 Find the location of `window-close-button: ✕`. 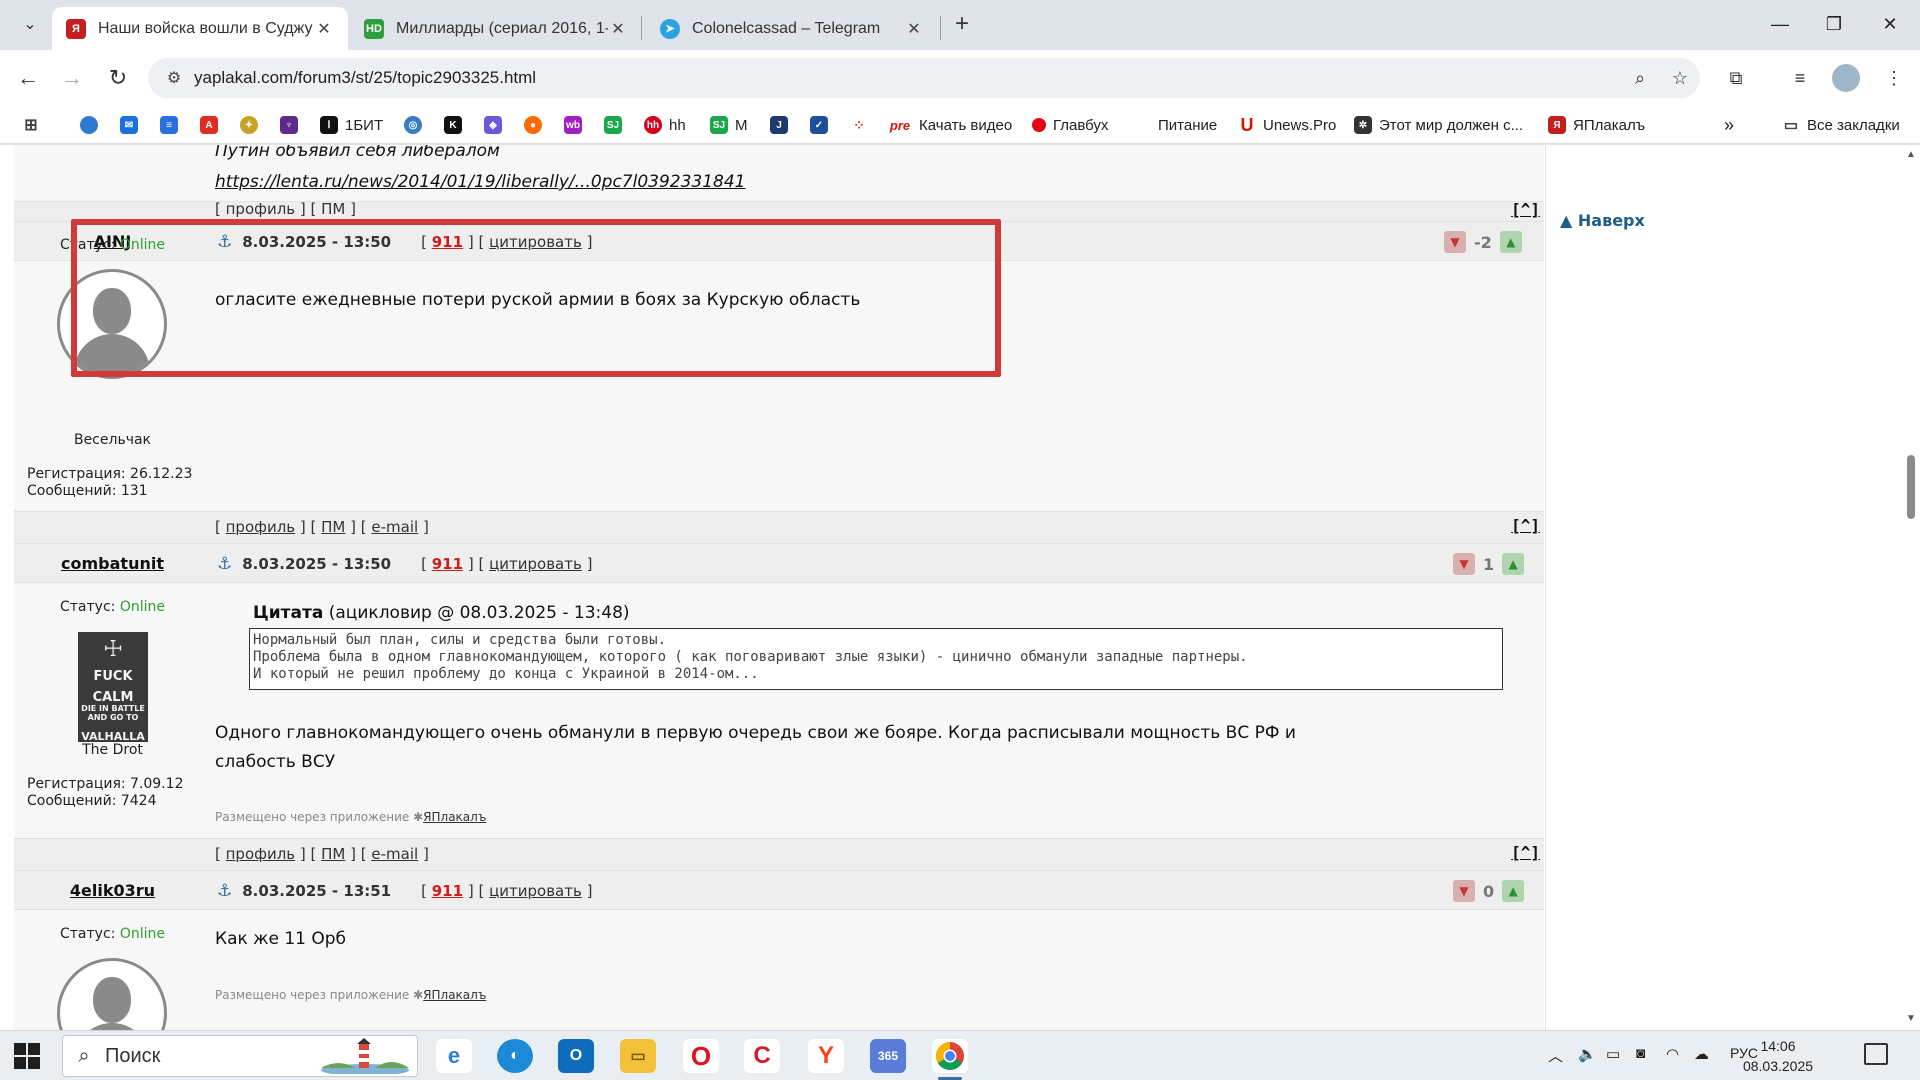

window-close-button: ✕ is located at coordinates (1890, 24).